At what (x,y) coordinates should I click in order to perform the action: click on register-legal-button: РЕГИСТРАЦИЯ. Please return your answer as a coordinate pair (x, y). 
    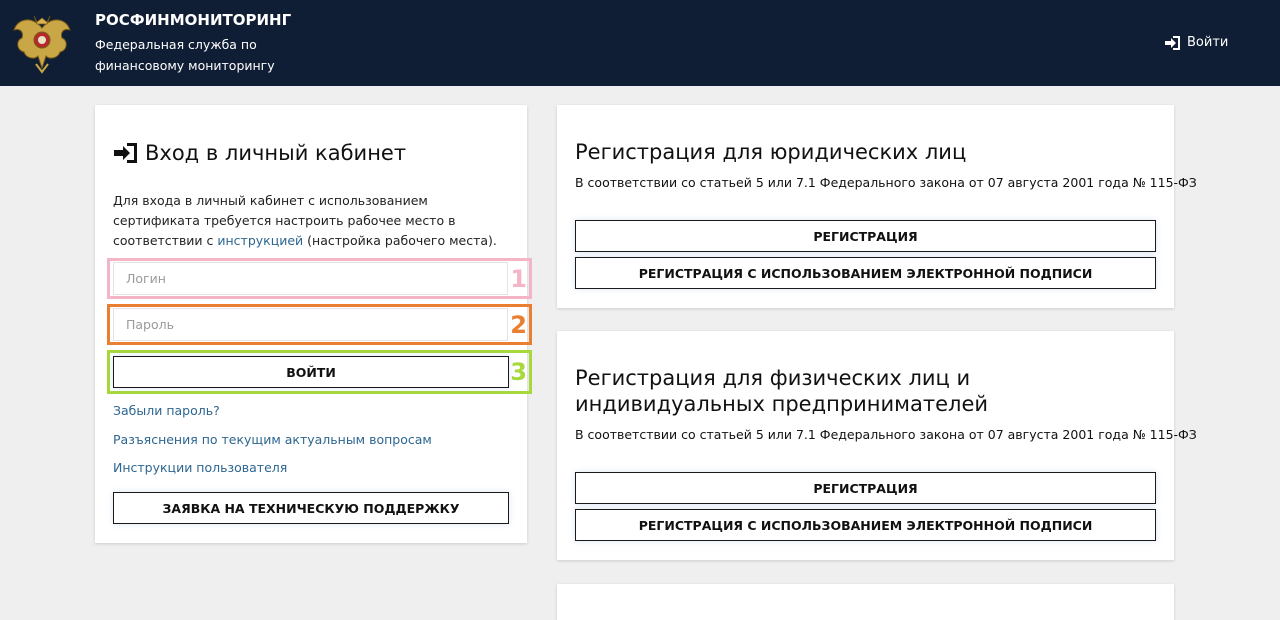
    Looking at the image, I should click on (865, 236).